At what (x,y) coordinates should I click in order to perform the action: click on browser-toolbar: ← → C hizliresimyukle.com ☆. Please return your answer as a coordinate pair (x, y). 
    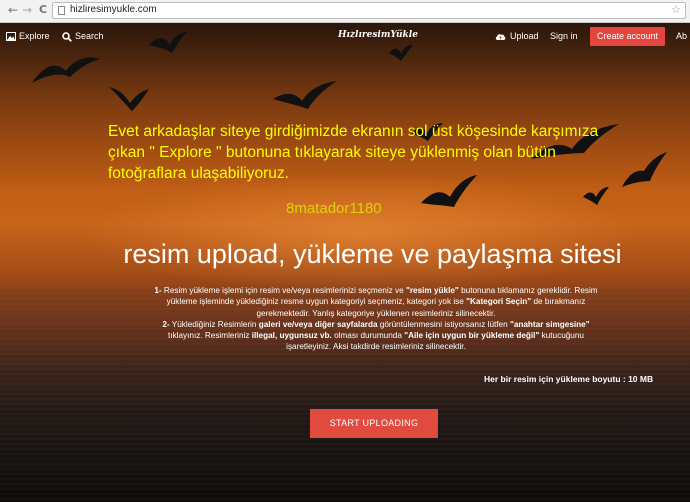
    Looking at the image, I should click on (345, 11).